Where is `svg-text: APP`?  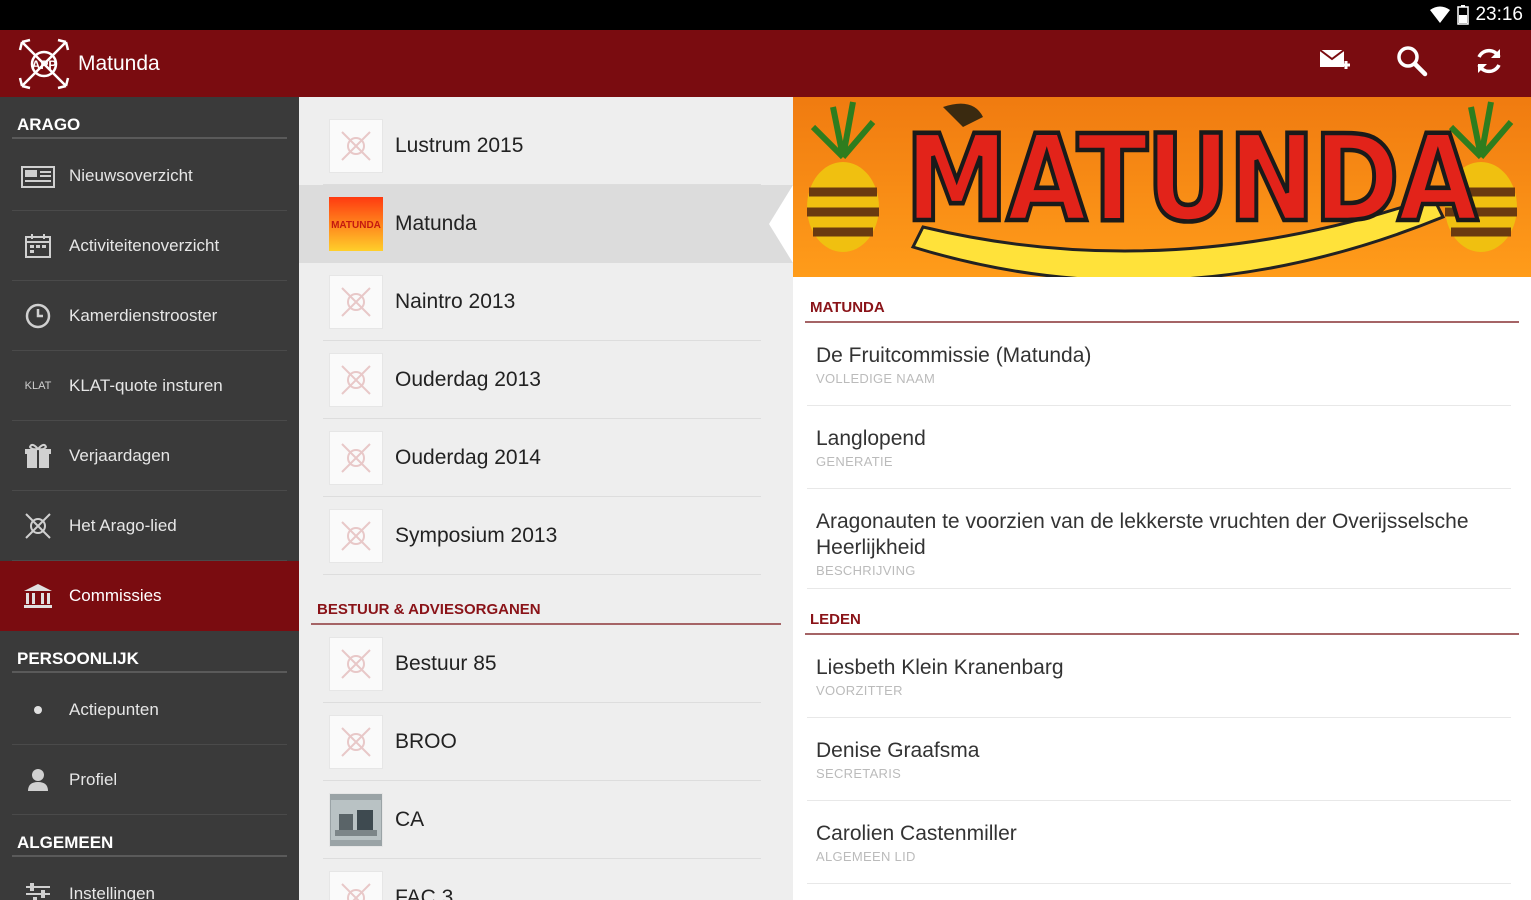 svg-text: APP is located at coordinates (44, 65).